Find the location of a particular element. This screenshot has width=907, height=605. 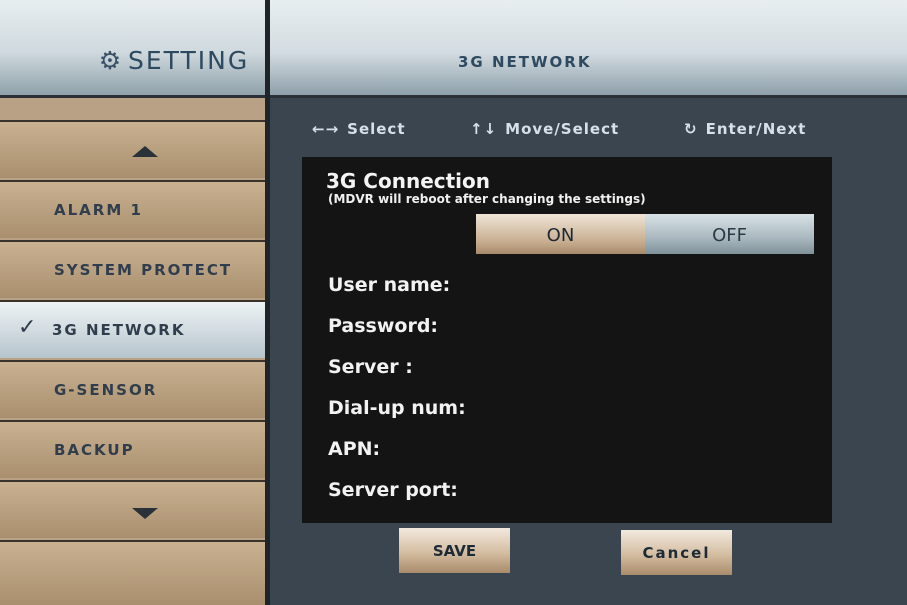

off-button: OFF is located at coordinates (729, 234).